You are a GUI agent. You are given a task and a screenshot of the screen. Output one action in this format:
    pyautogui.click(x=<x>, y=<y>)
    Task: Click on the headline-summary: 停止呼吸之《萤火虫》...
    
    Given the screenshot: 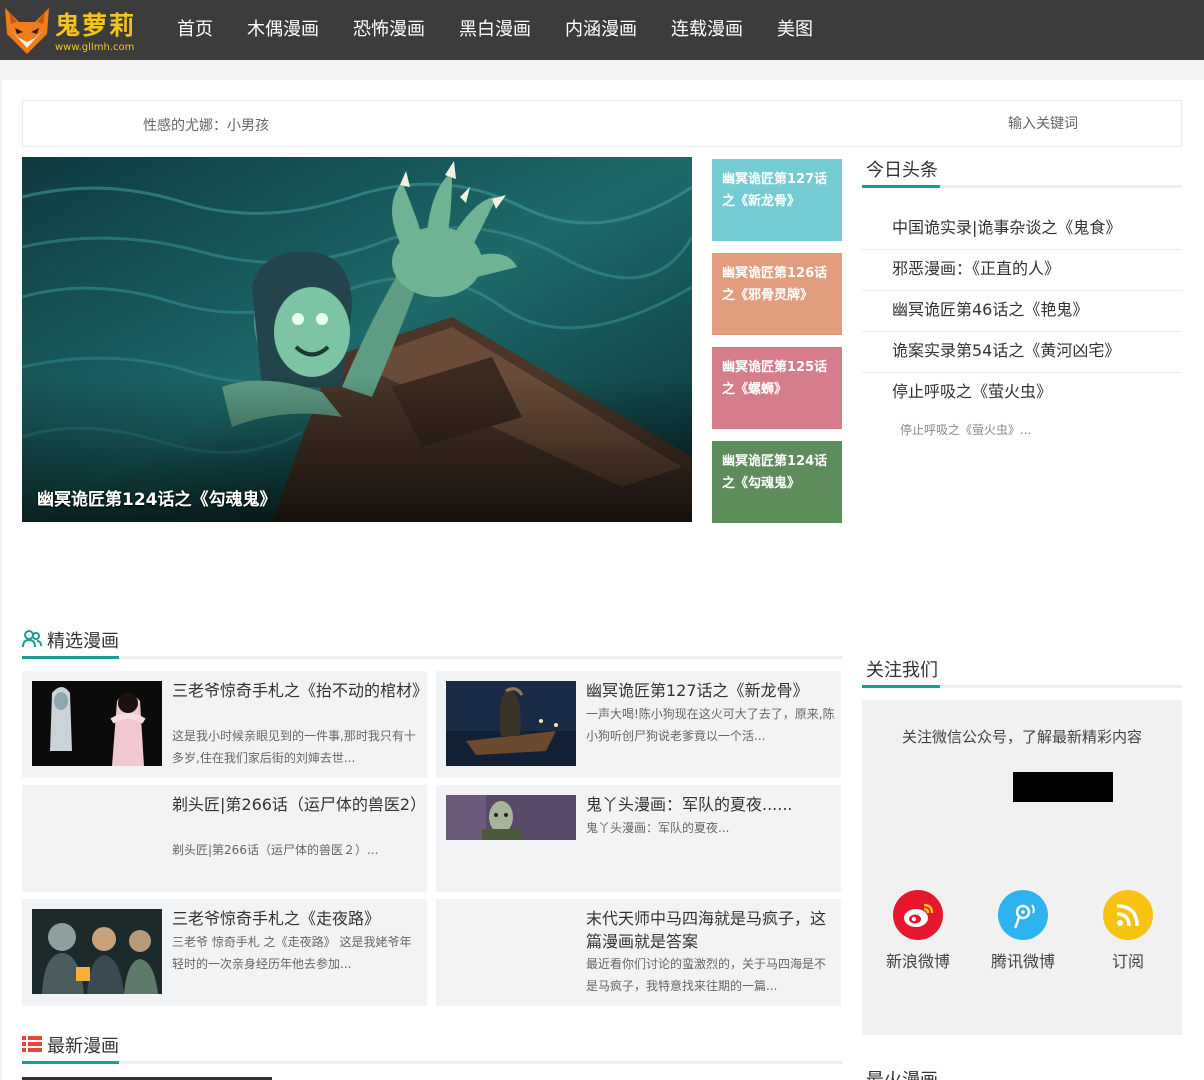 What is the action you would take?
    pyautogui.click(x=966, y=430)
    